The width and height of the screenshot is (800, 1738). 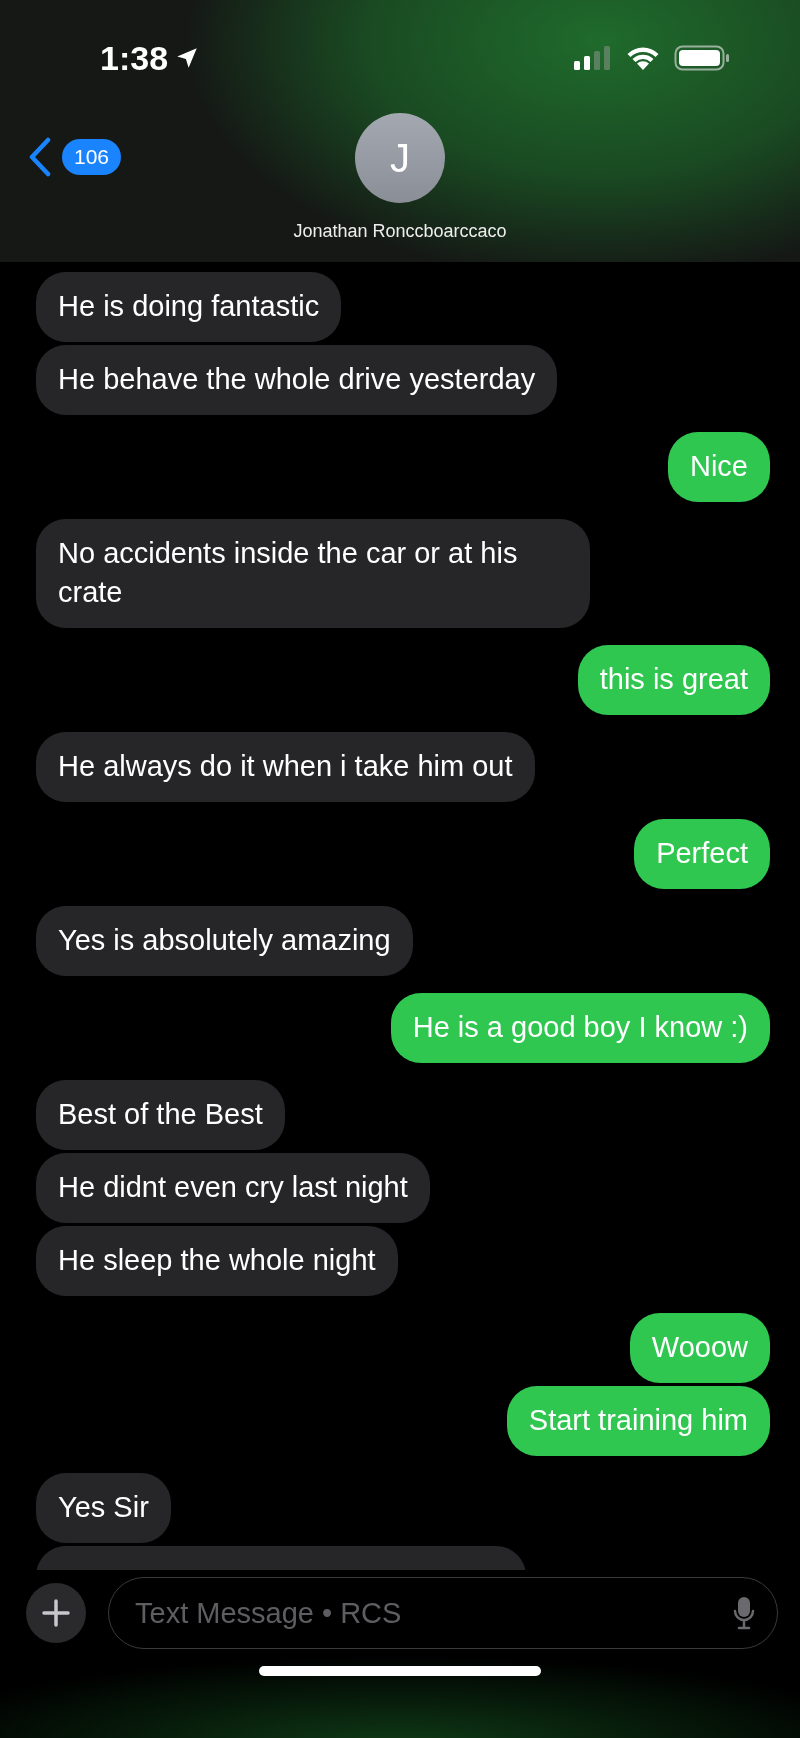 What do you see at coordinates (702, 854) in the screenshot?
I see `sent-message: Perfect` at bounding box center [702, 854].